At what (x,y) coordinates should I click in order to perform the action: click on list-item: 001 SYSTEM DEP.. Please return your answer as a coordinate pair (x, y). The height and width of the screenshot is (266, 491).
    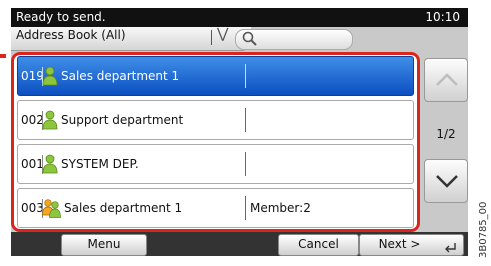
    Looking at the image, I should click on (215, 164).